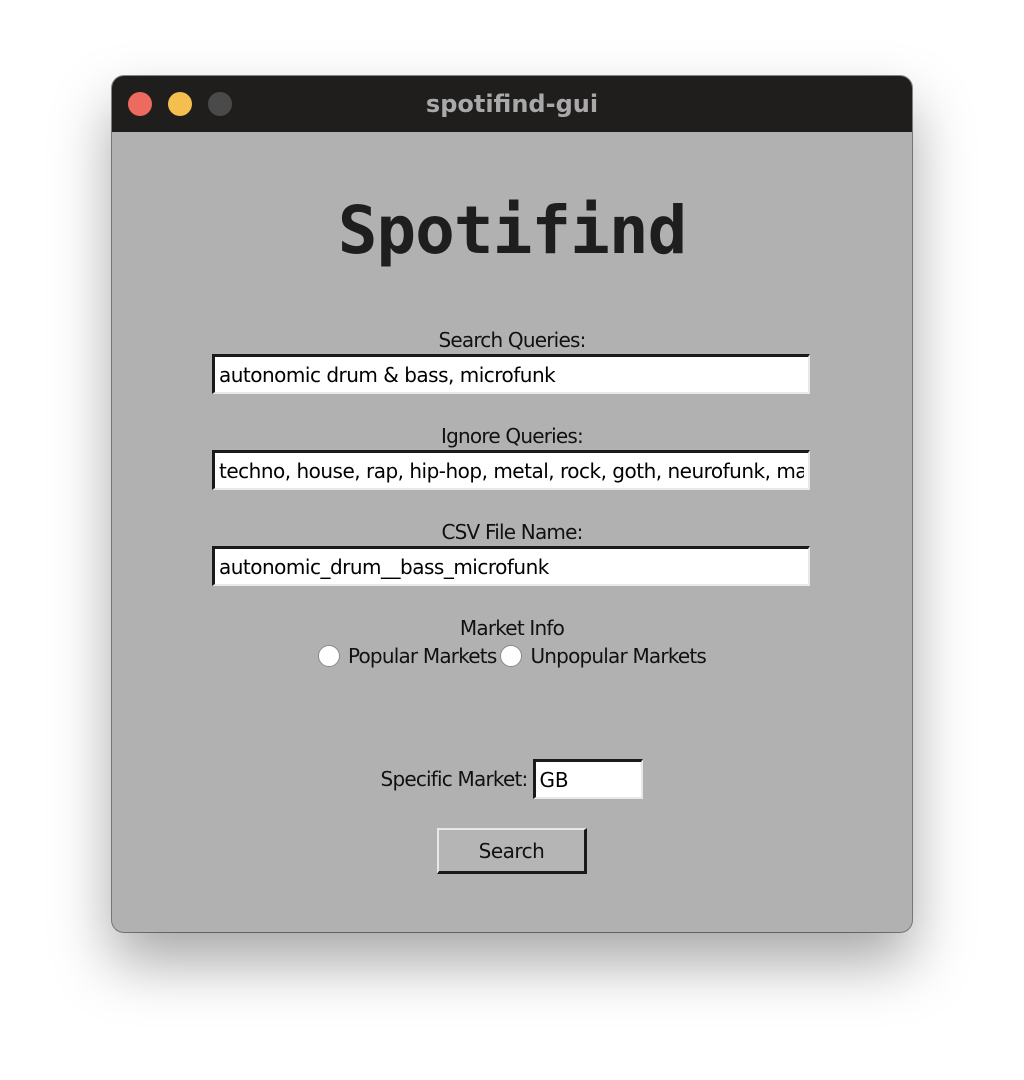 The height and width of the screenshot is (1080, 1024). I want to click on title-bar: spotifind-gui, so click(512, 104).